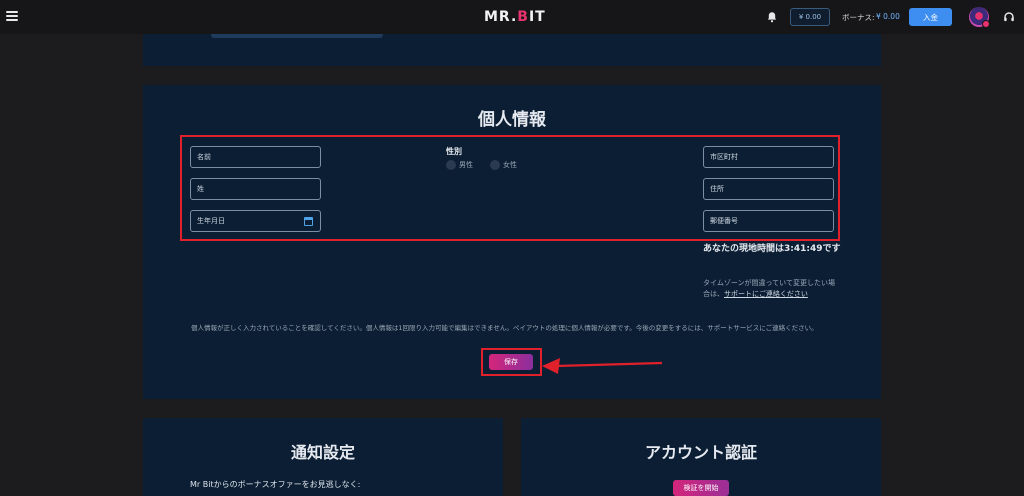  I want to click on account-verification-panel: アカウント認証 検証を開始, so click(701, 457).